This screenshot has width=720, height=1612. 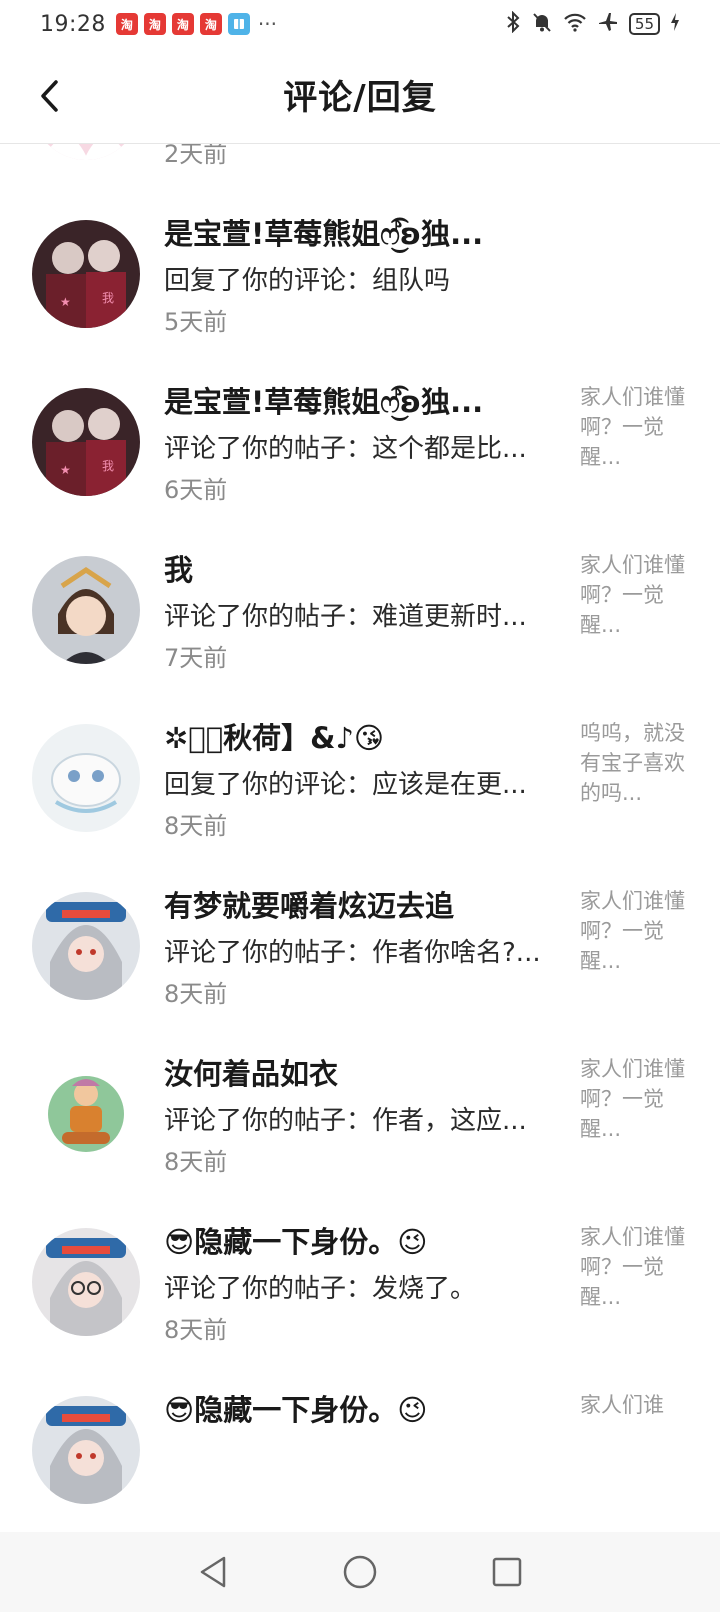 I want to click on user-name: 我, so click(x=364, y=570).